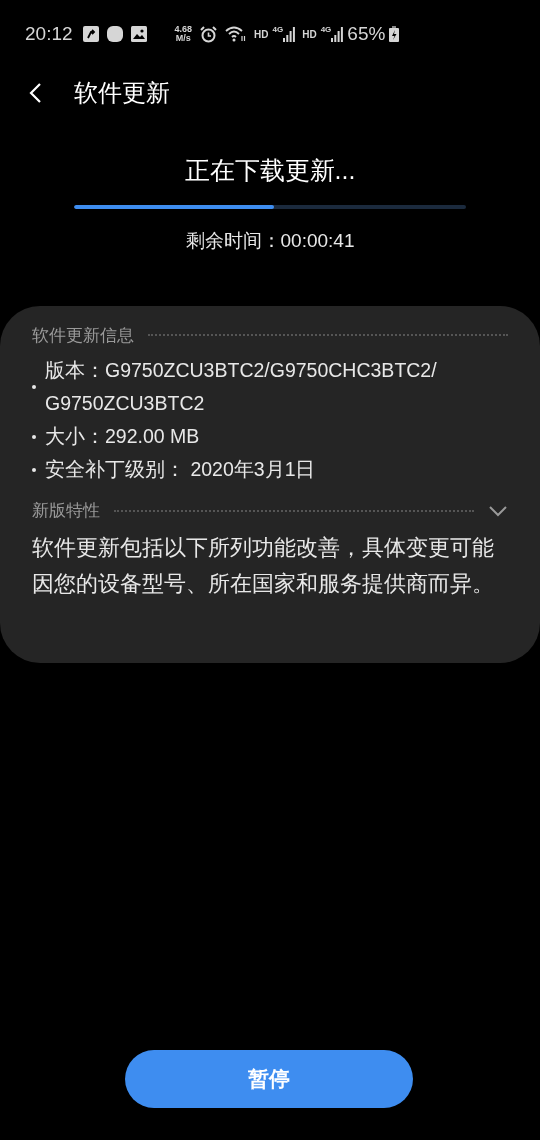  Describe the element at coordinates (122, 93) in the screenshot. I see `page-title: 软件更新` at that location.